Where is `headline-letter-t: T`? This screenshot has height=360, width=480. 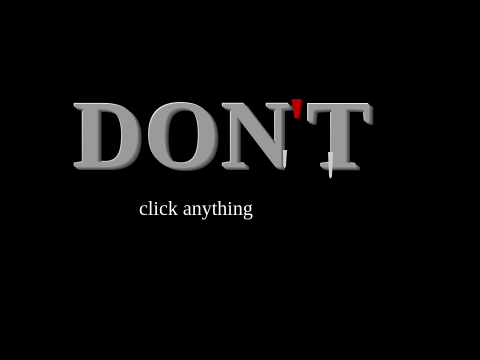 headline-letter-t: T is located at coordinates (338, 133).